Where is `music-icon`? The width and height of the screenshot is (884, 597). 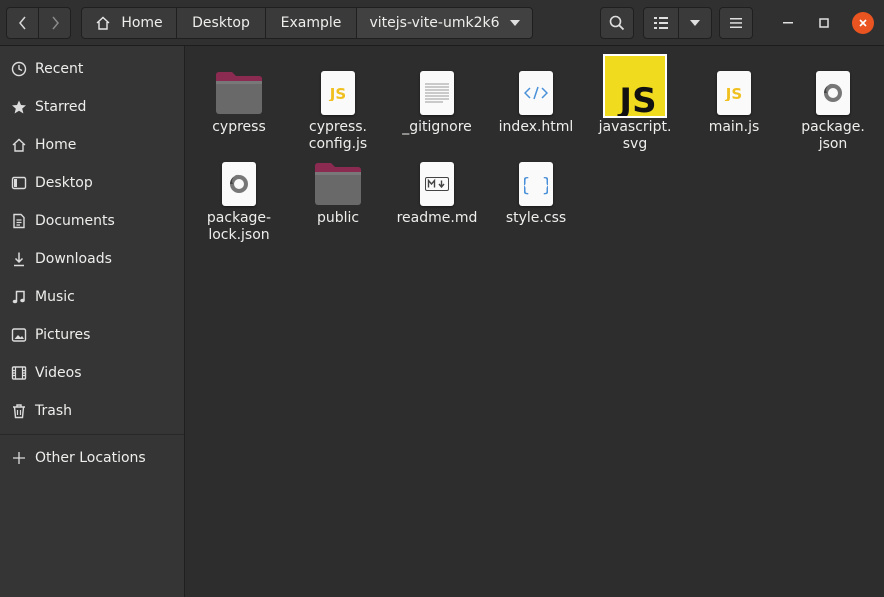
music-icon is located at coordinates (18, 297).